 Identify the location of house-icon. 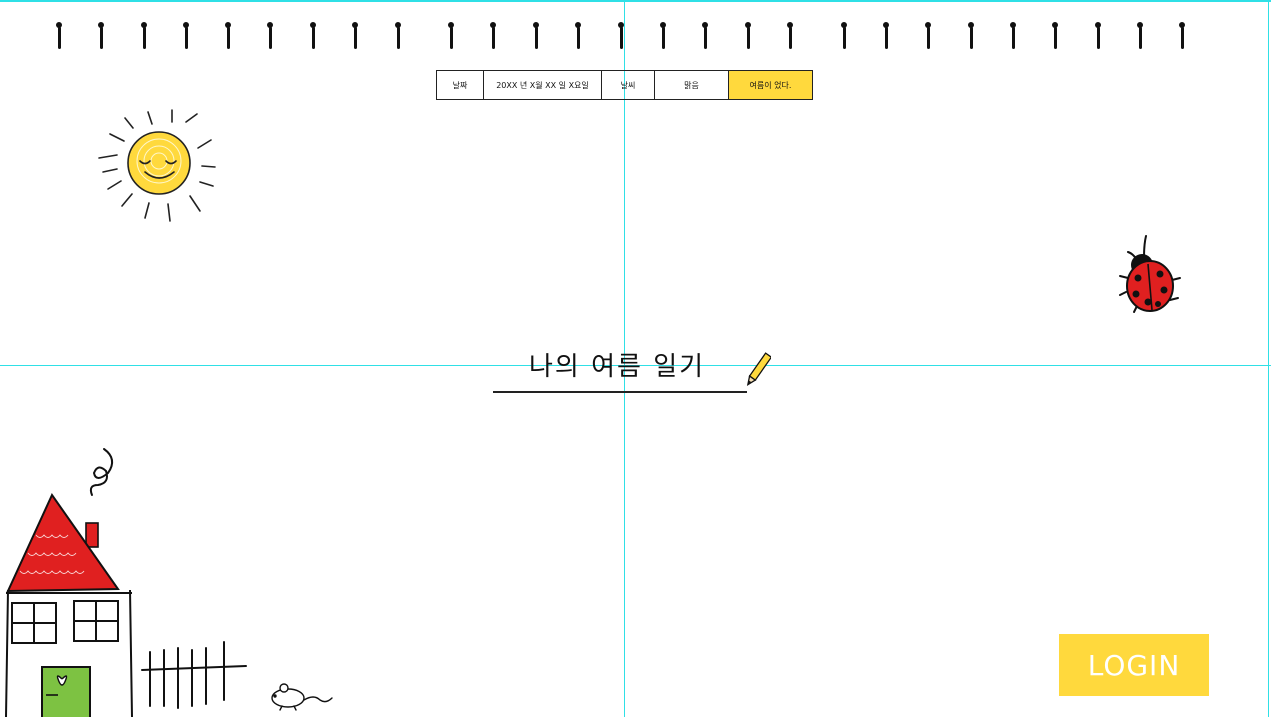
(69, 582).